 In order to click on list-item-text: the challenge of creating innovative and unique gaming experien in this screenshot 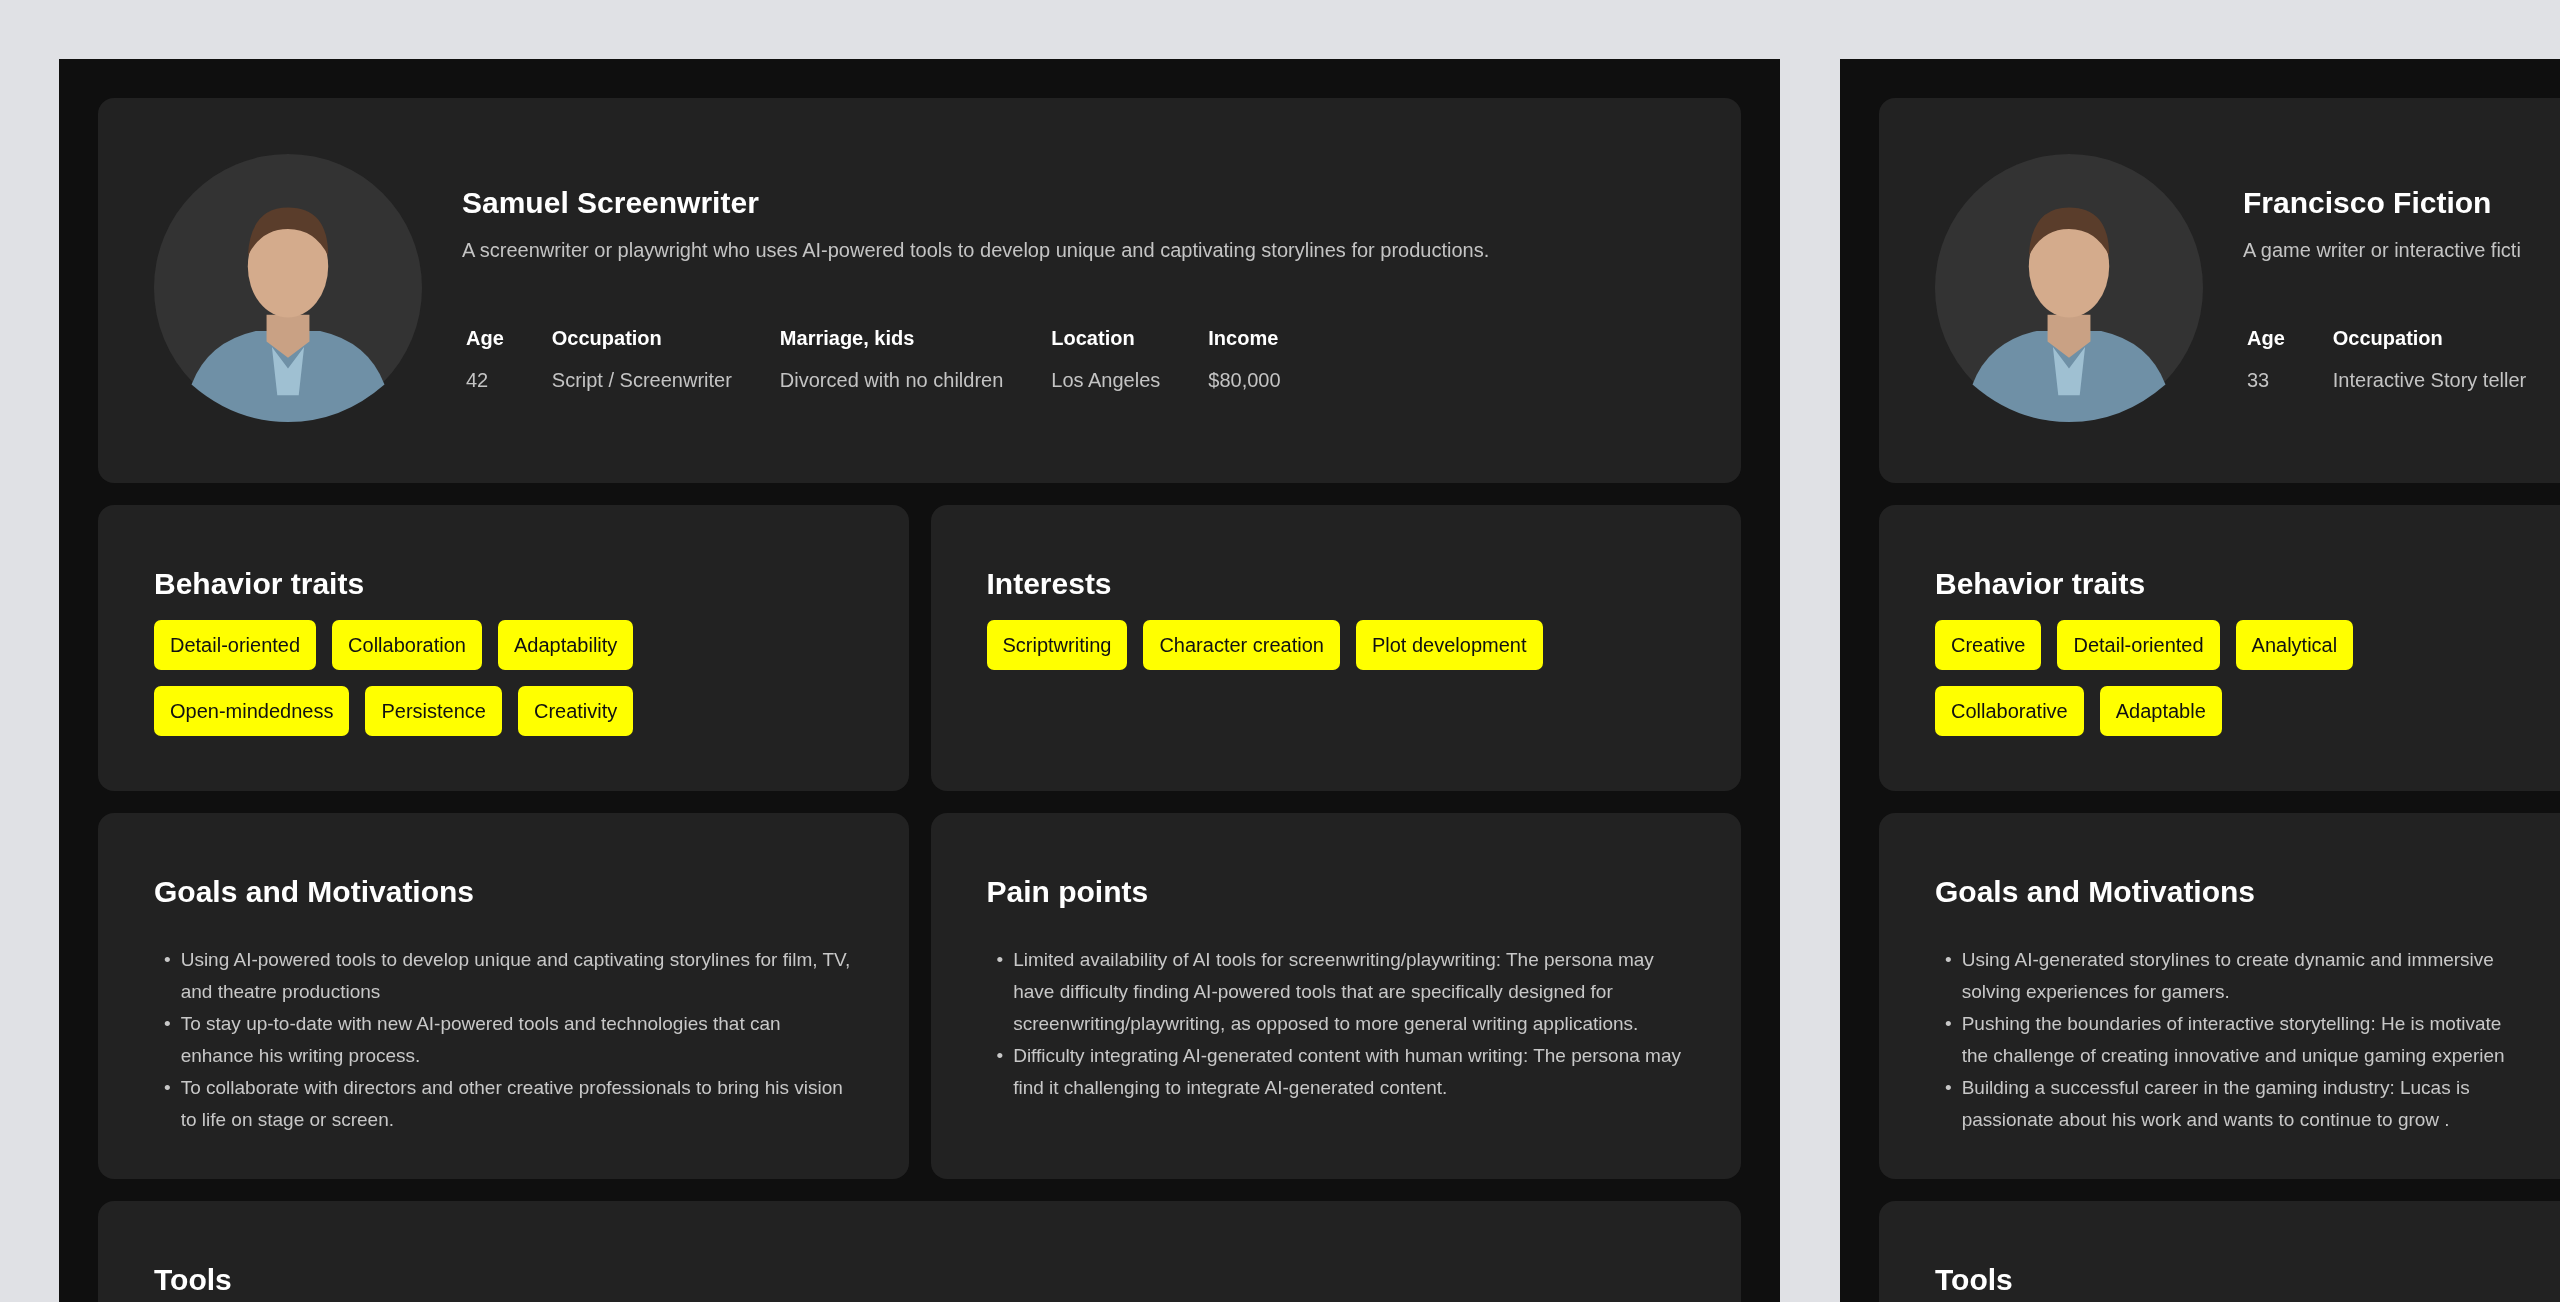, I will do `click(2233, 1056)`.